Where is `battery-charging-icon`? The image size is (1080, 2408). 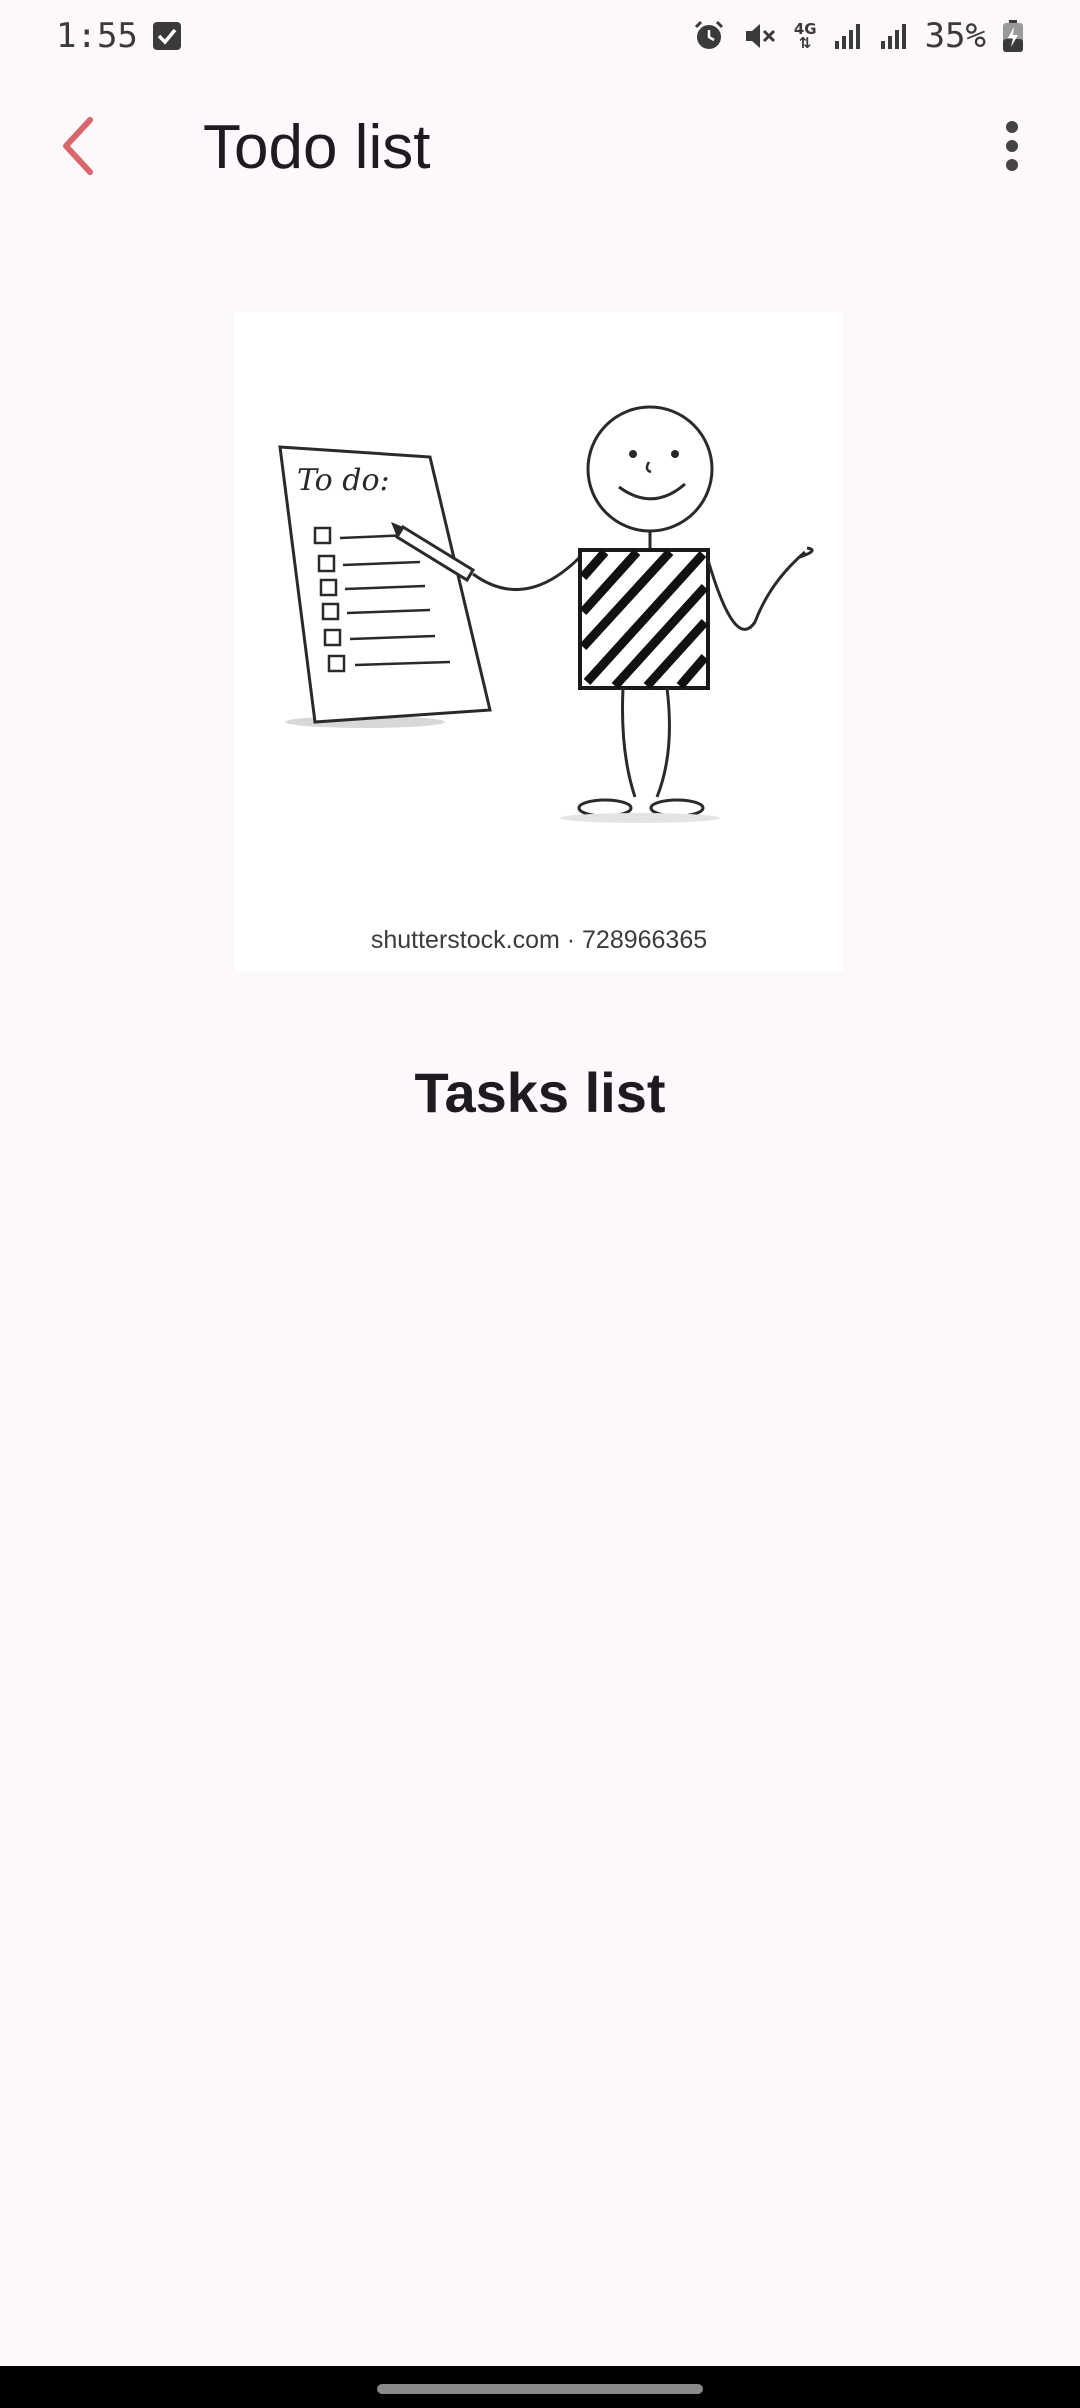
battery-charging-icon is located at coordinates (1013, 36).